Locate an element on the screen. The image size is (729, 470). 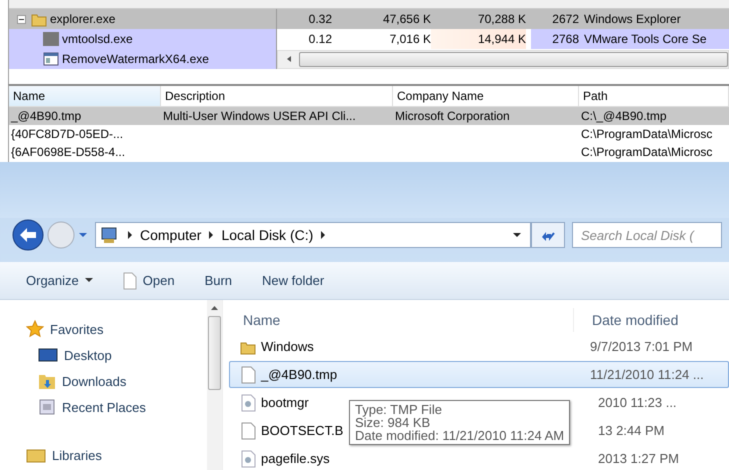
process-name-cell: vmtoolsd.exe is located at coordinates (143, 39).